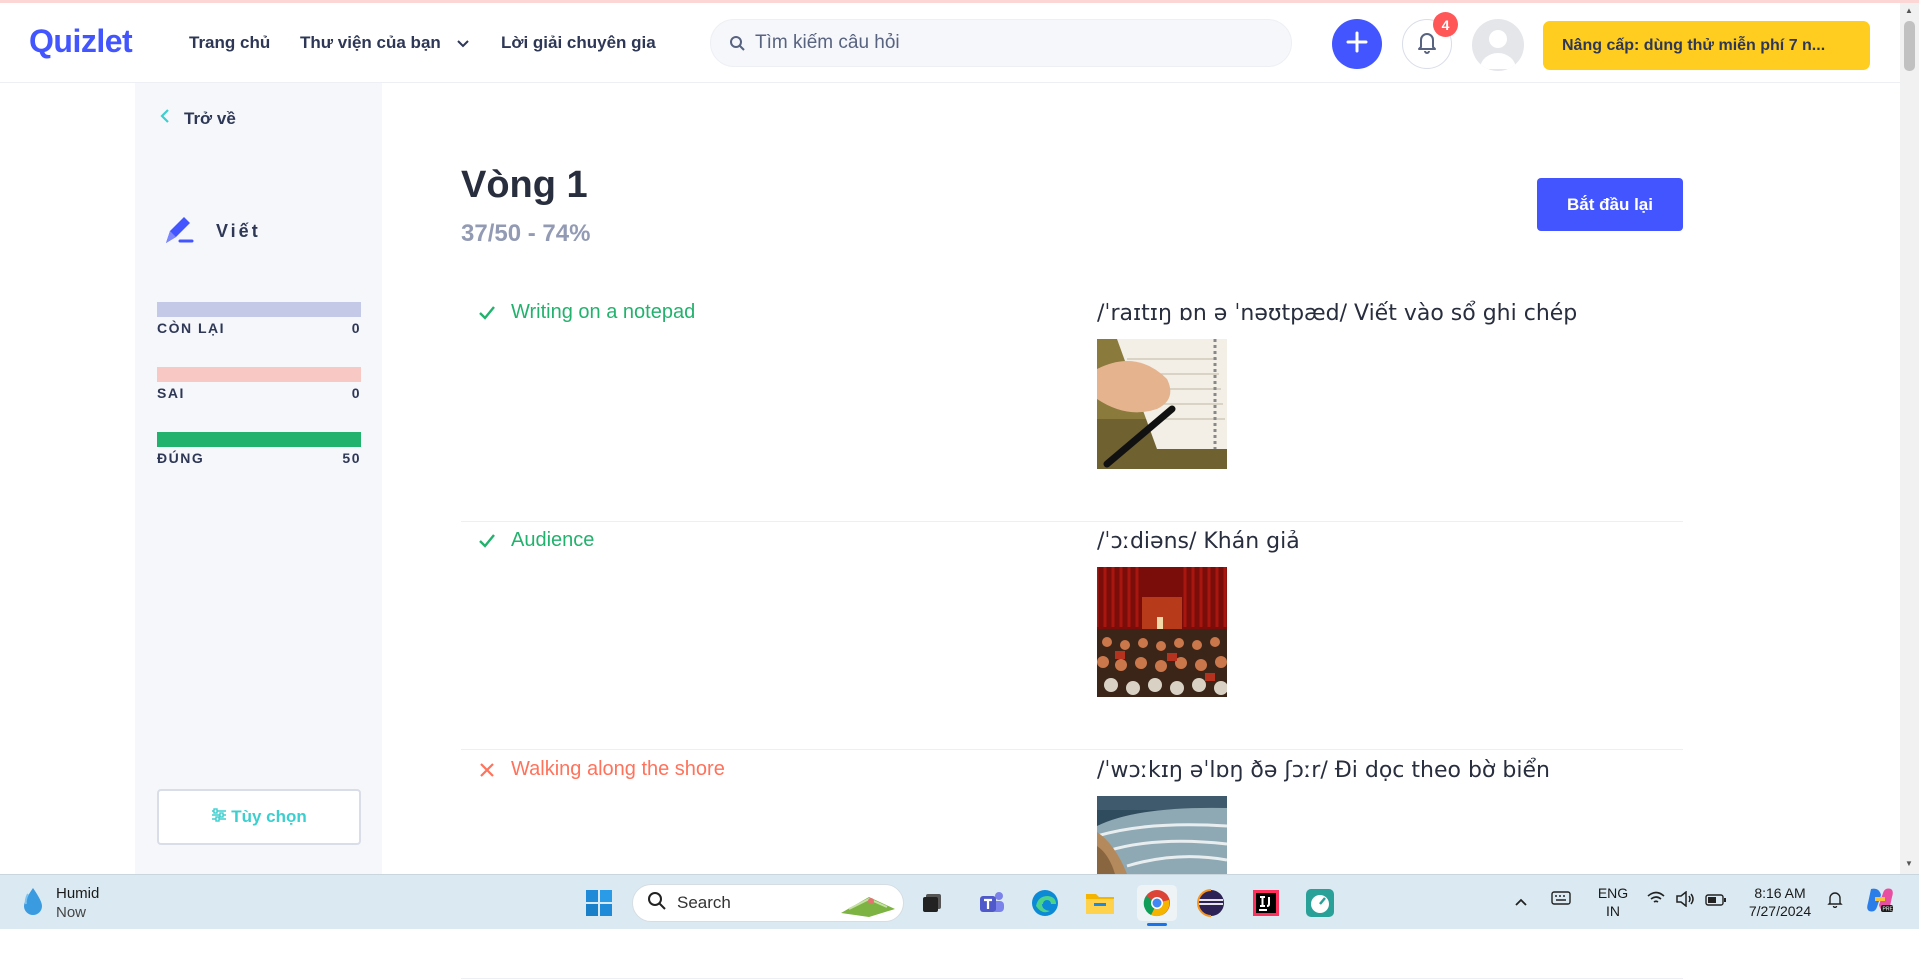  I want to click on result-definition: /ˈɔːdiəns/ Khán giả, so click(1198, 541).